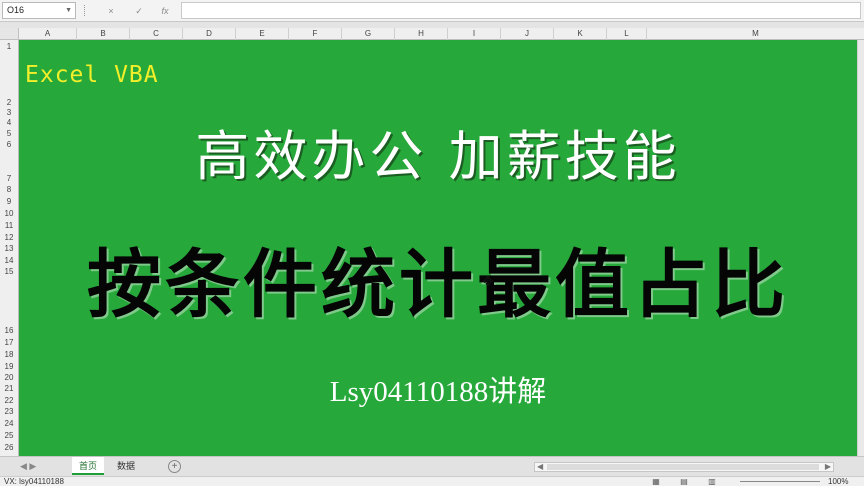 The height and width of the screenshot is (486, 864). Describe the element at coordinates (34, 481) in the screenshot. I see `status-text: VX: lsy04110188` at that location.